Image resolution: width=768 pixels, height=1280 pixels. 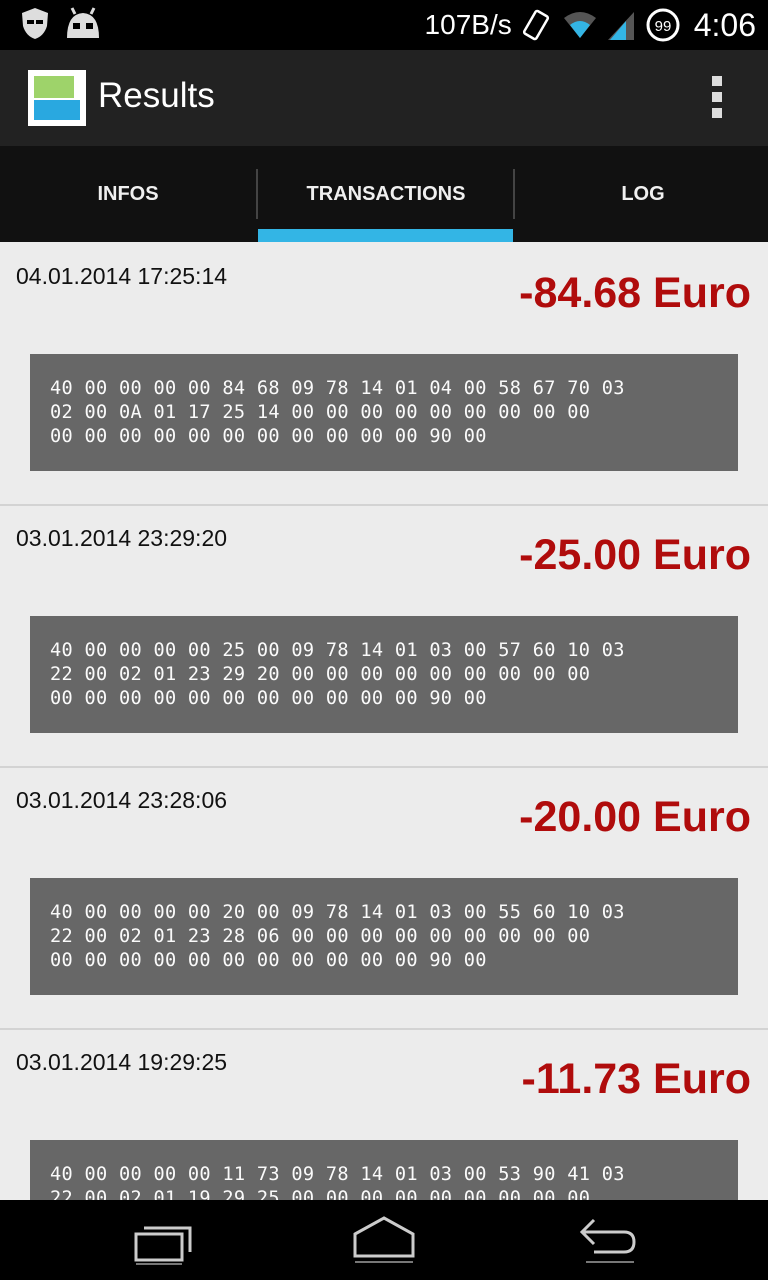 What do you see at coordinates (468, 24) in the screenshot?
I see `network-speed: 107B/s` at bounding box center [468, 24].